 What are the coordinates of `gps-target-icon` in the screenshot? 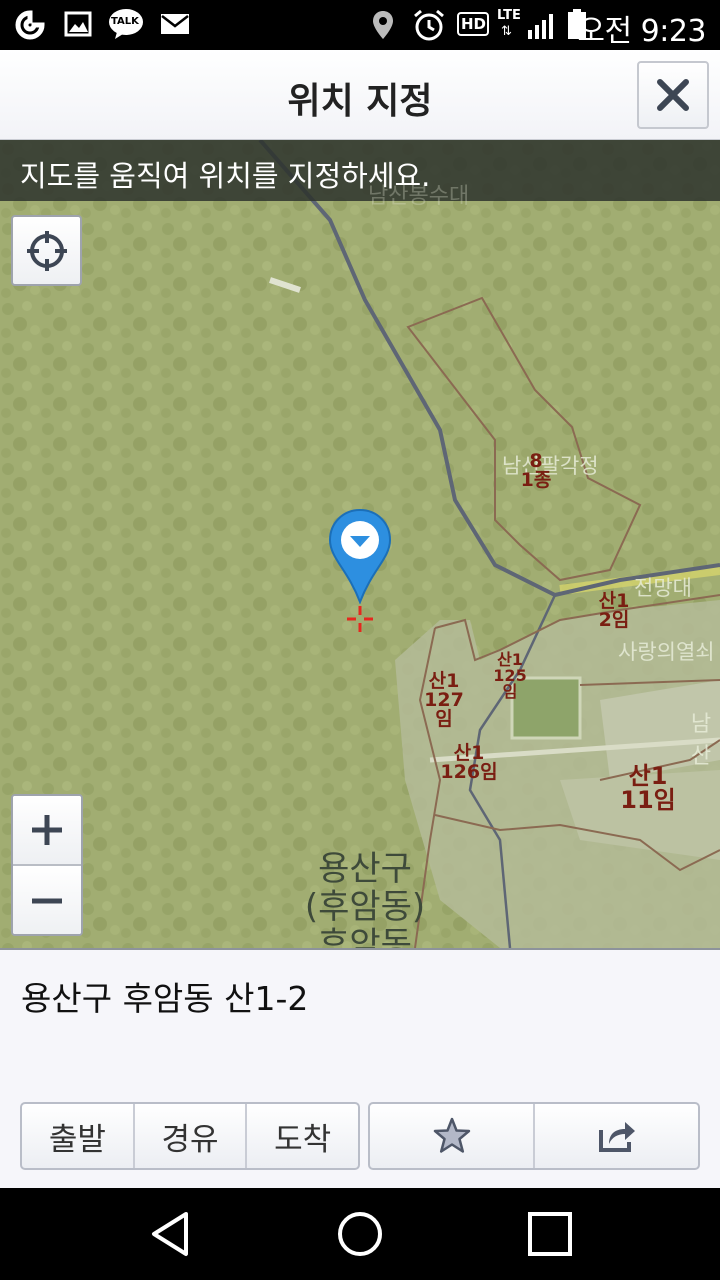 It's located at (46, 250).